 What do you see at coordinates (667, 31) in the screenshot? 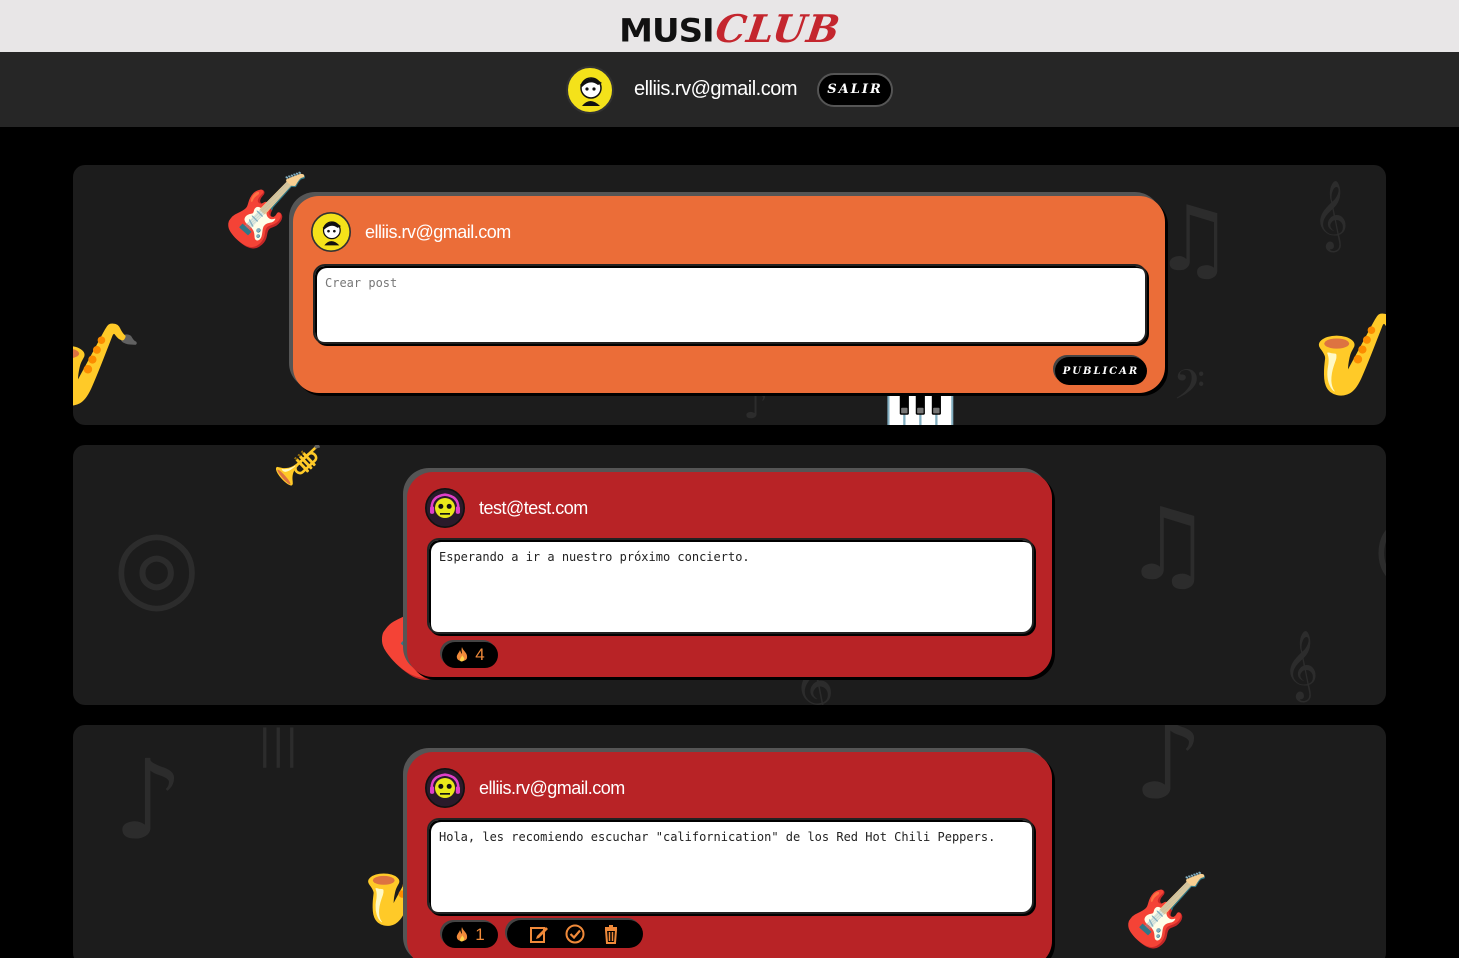
I see `logo-musi: MUSI` at bounding box center [667, 31].